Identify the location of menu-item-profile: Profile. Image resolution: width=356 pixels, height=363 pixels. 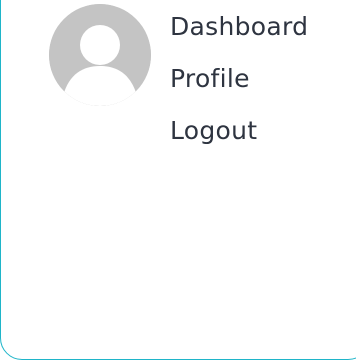
(239, 86).